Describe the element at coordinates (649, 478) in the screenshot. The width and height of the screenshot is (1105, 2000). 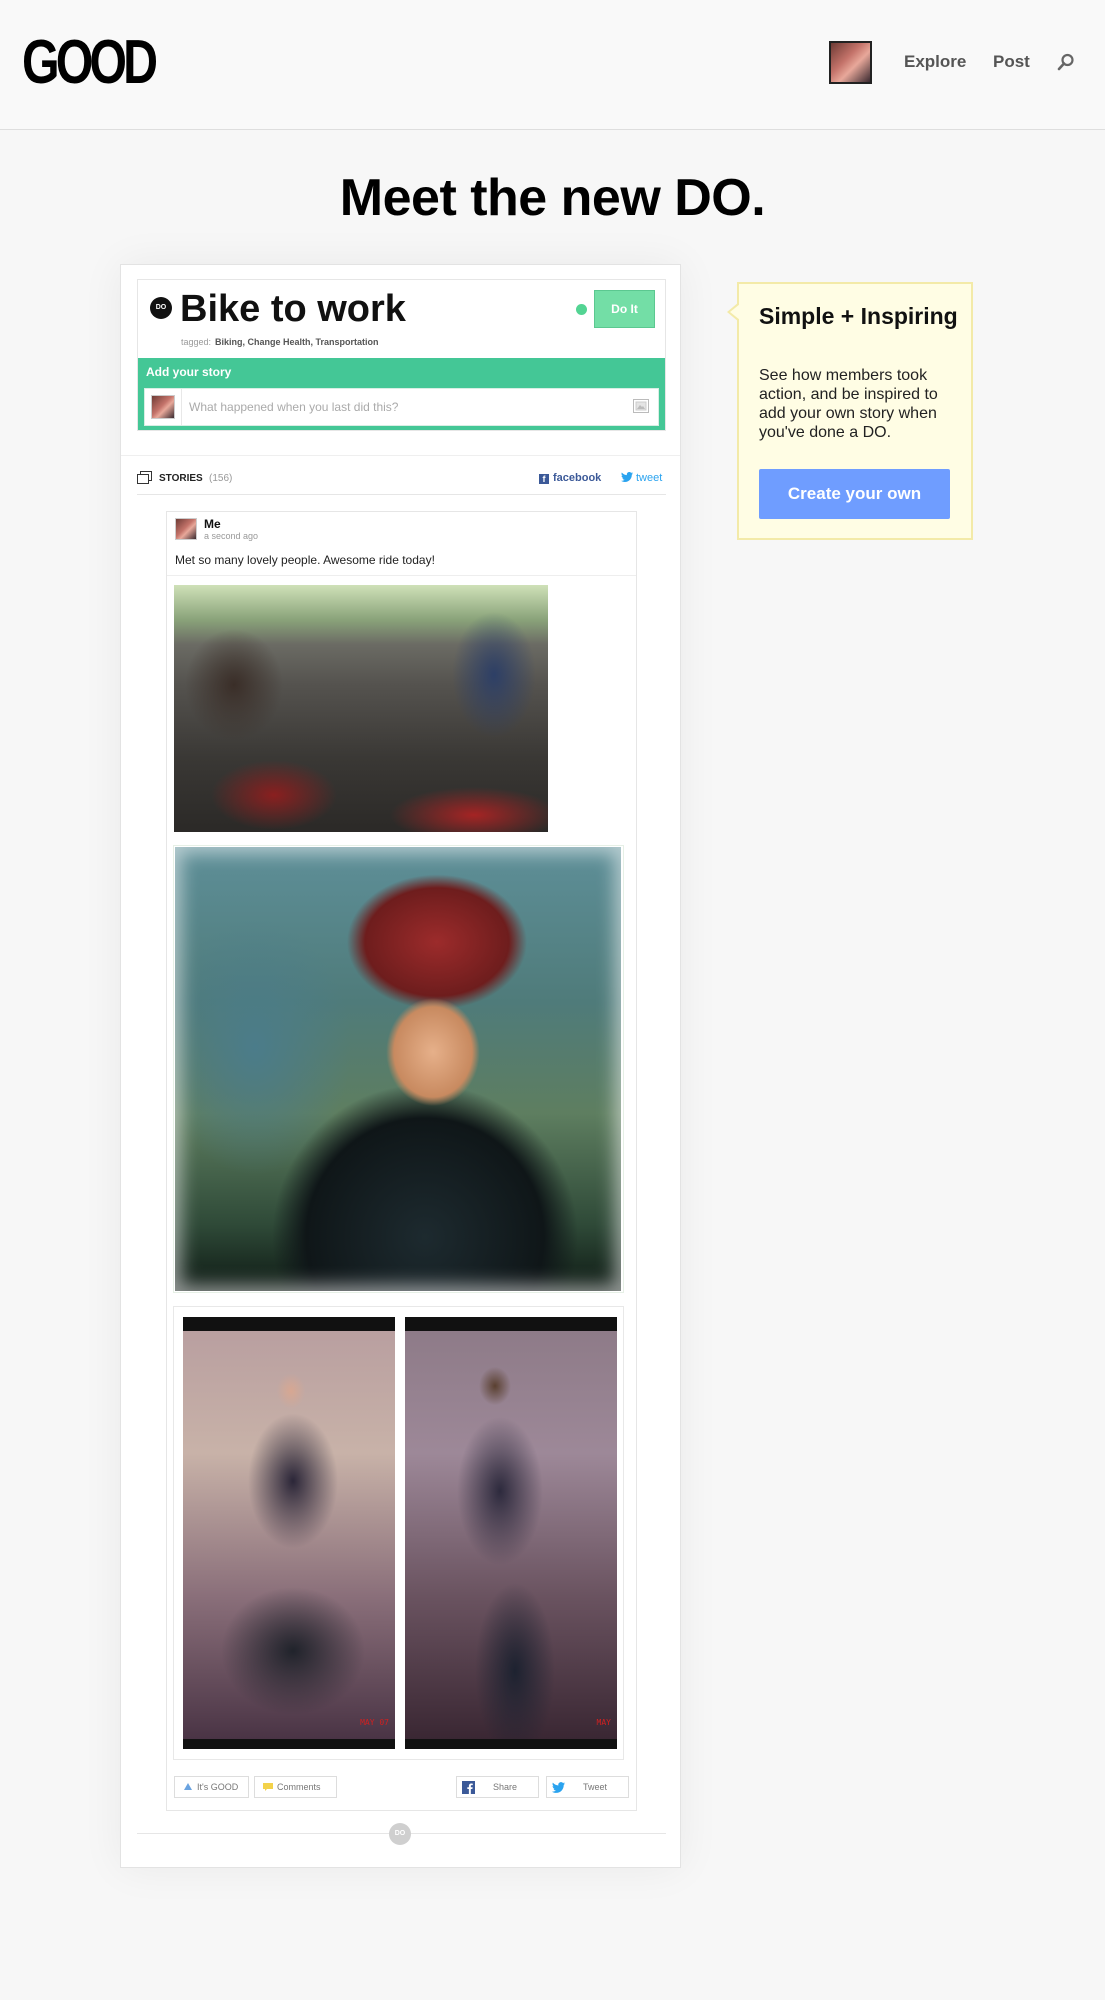
I see `tweet-label: tweet` at that location.